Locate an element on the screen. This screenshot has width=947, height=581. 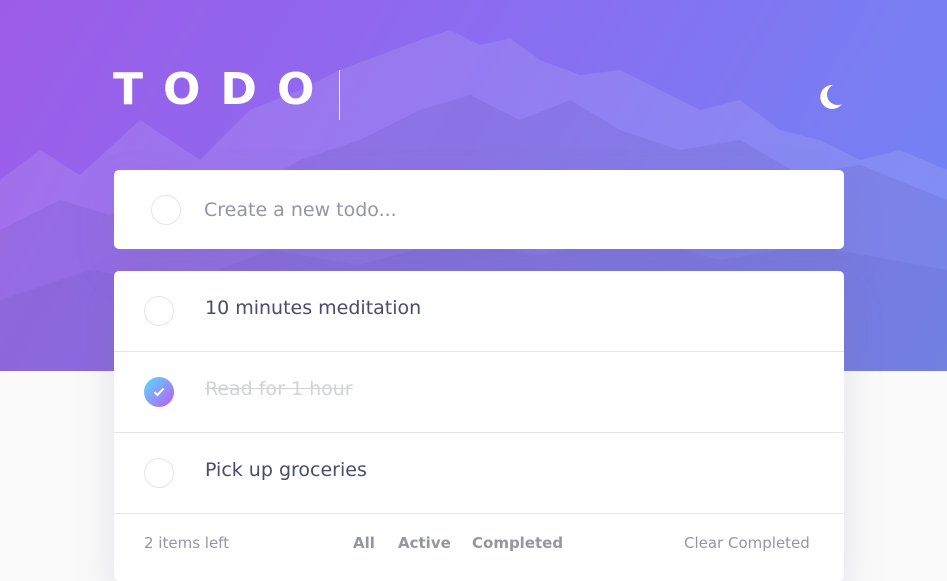
filter-active-button: Active is located at coordinates (424, 543).